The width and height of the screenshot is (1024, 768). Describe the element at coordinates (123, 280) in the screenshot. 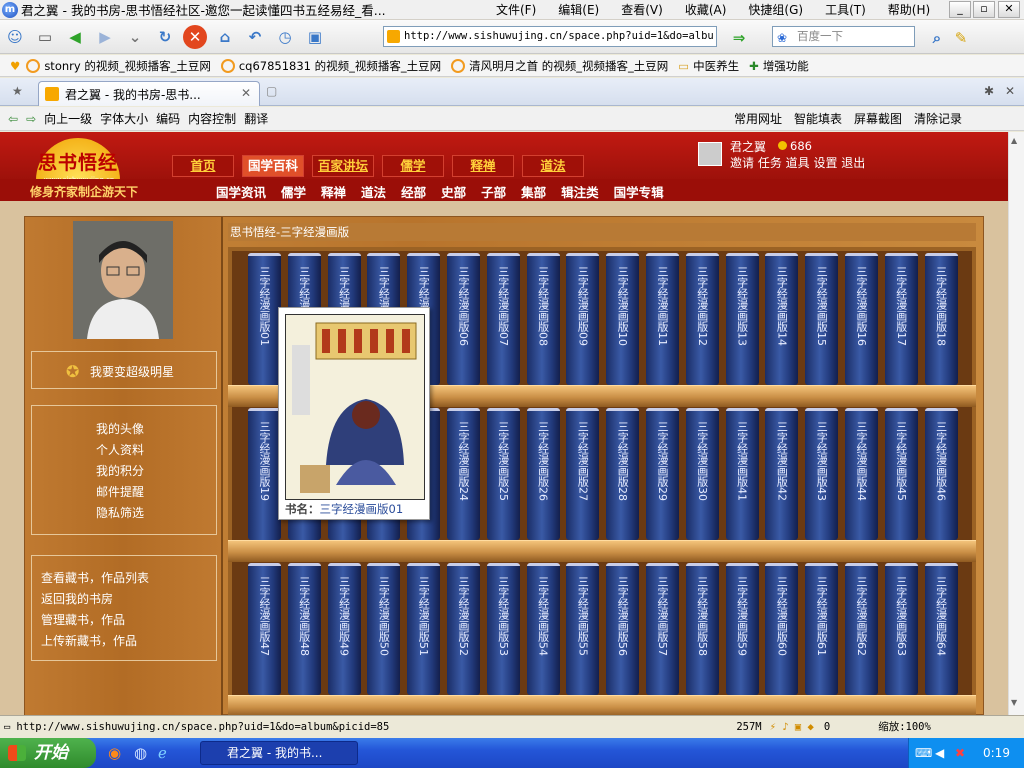

I see `user-photo` at that location.